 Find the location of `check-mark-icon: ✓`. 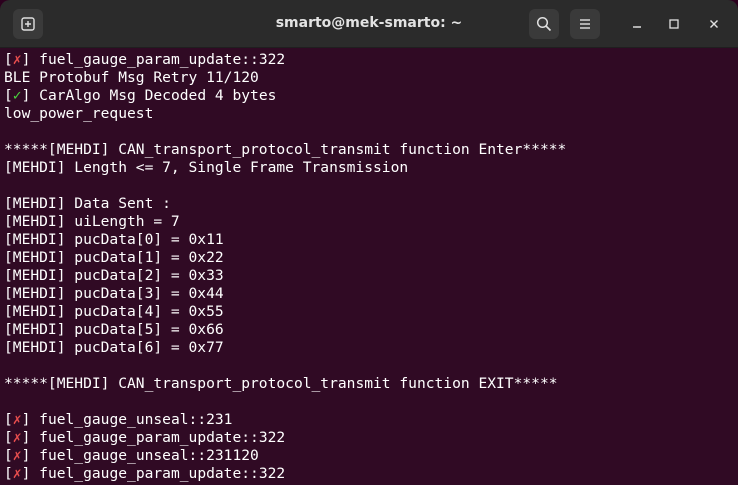

check-mark-icon: ✓ is located at coordinates (17, 95).